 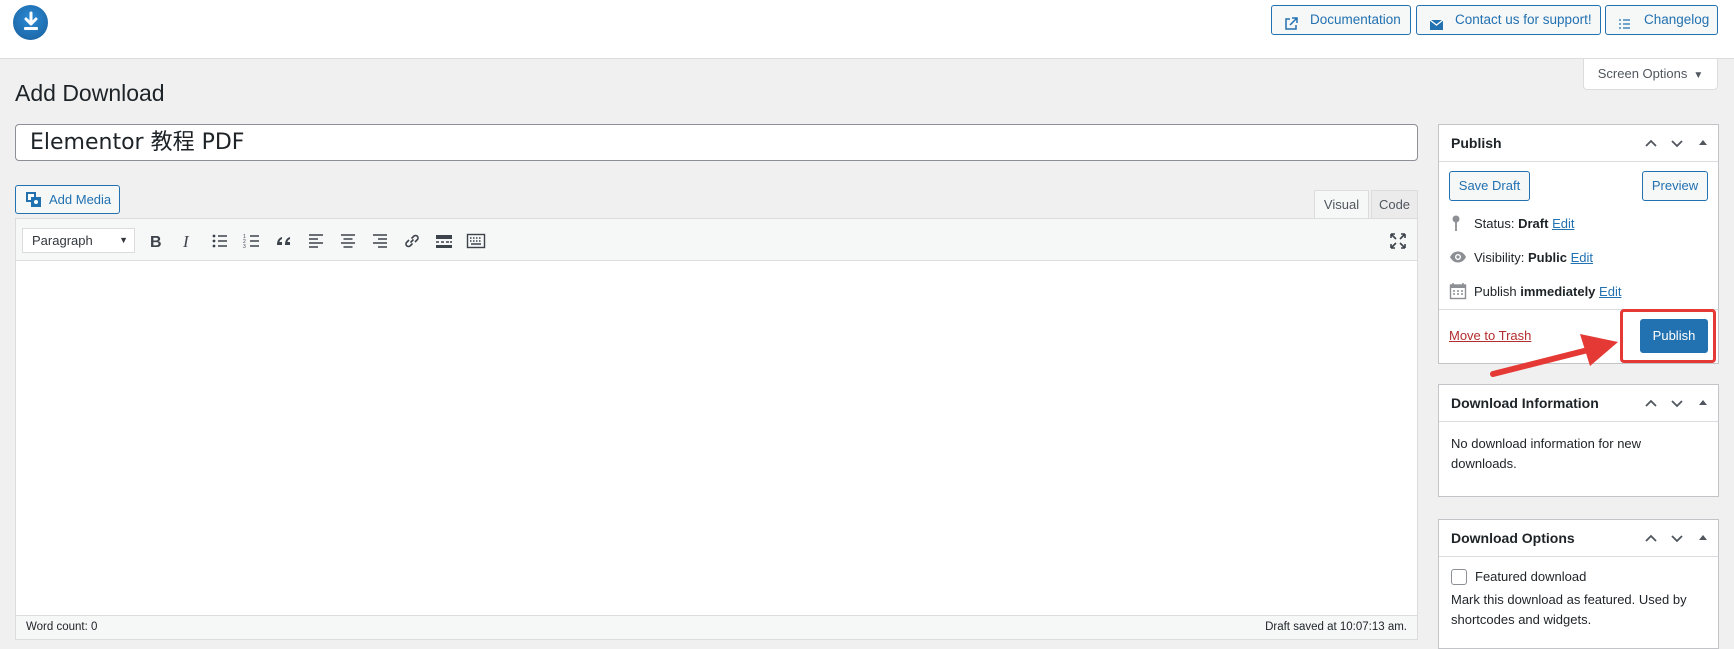 I want to click on edit-schedule-link: Edit, so click(x=1610, y=291).